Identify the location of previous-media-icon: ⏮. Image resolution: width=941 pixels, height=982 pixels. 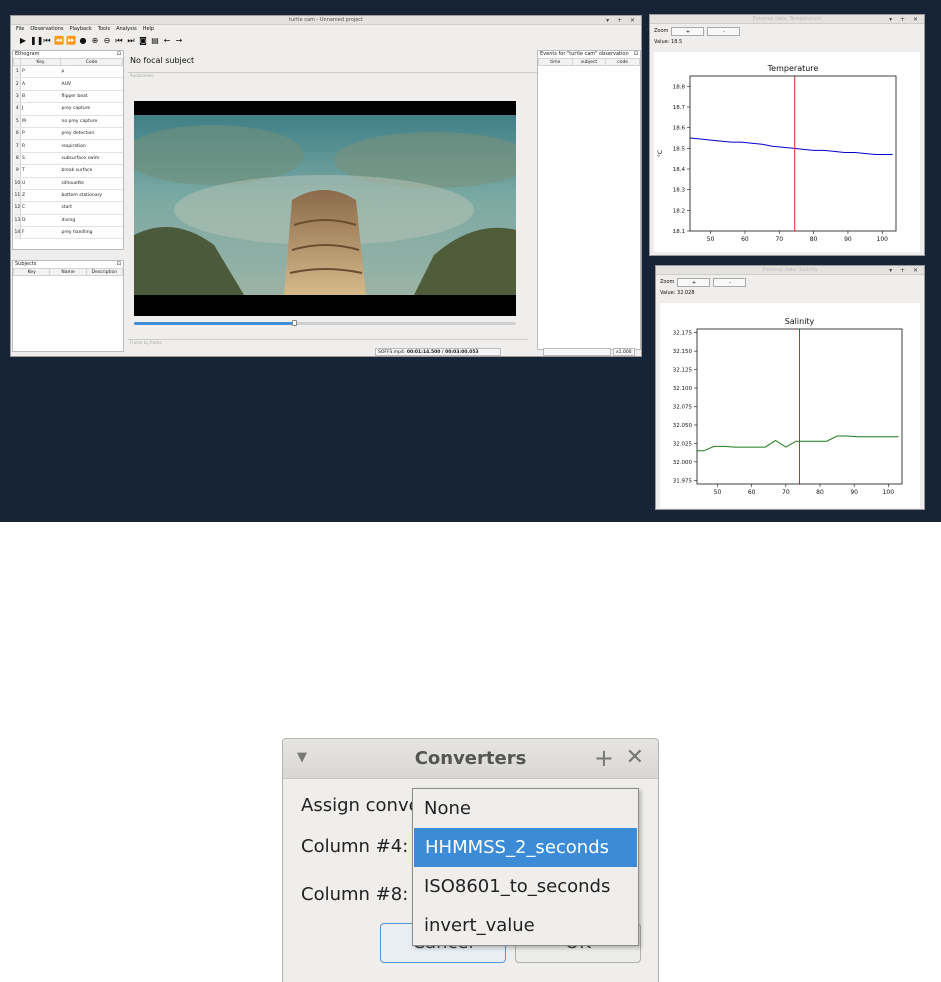
(119, 41).